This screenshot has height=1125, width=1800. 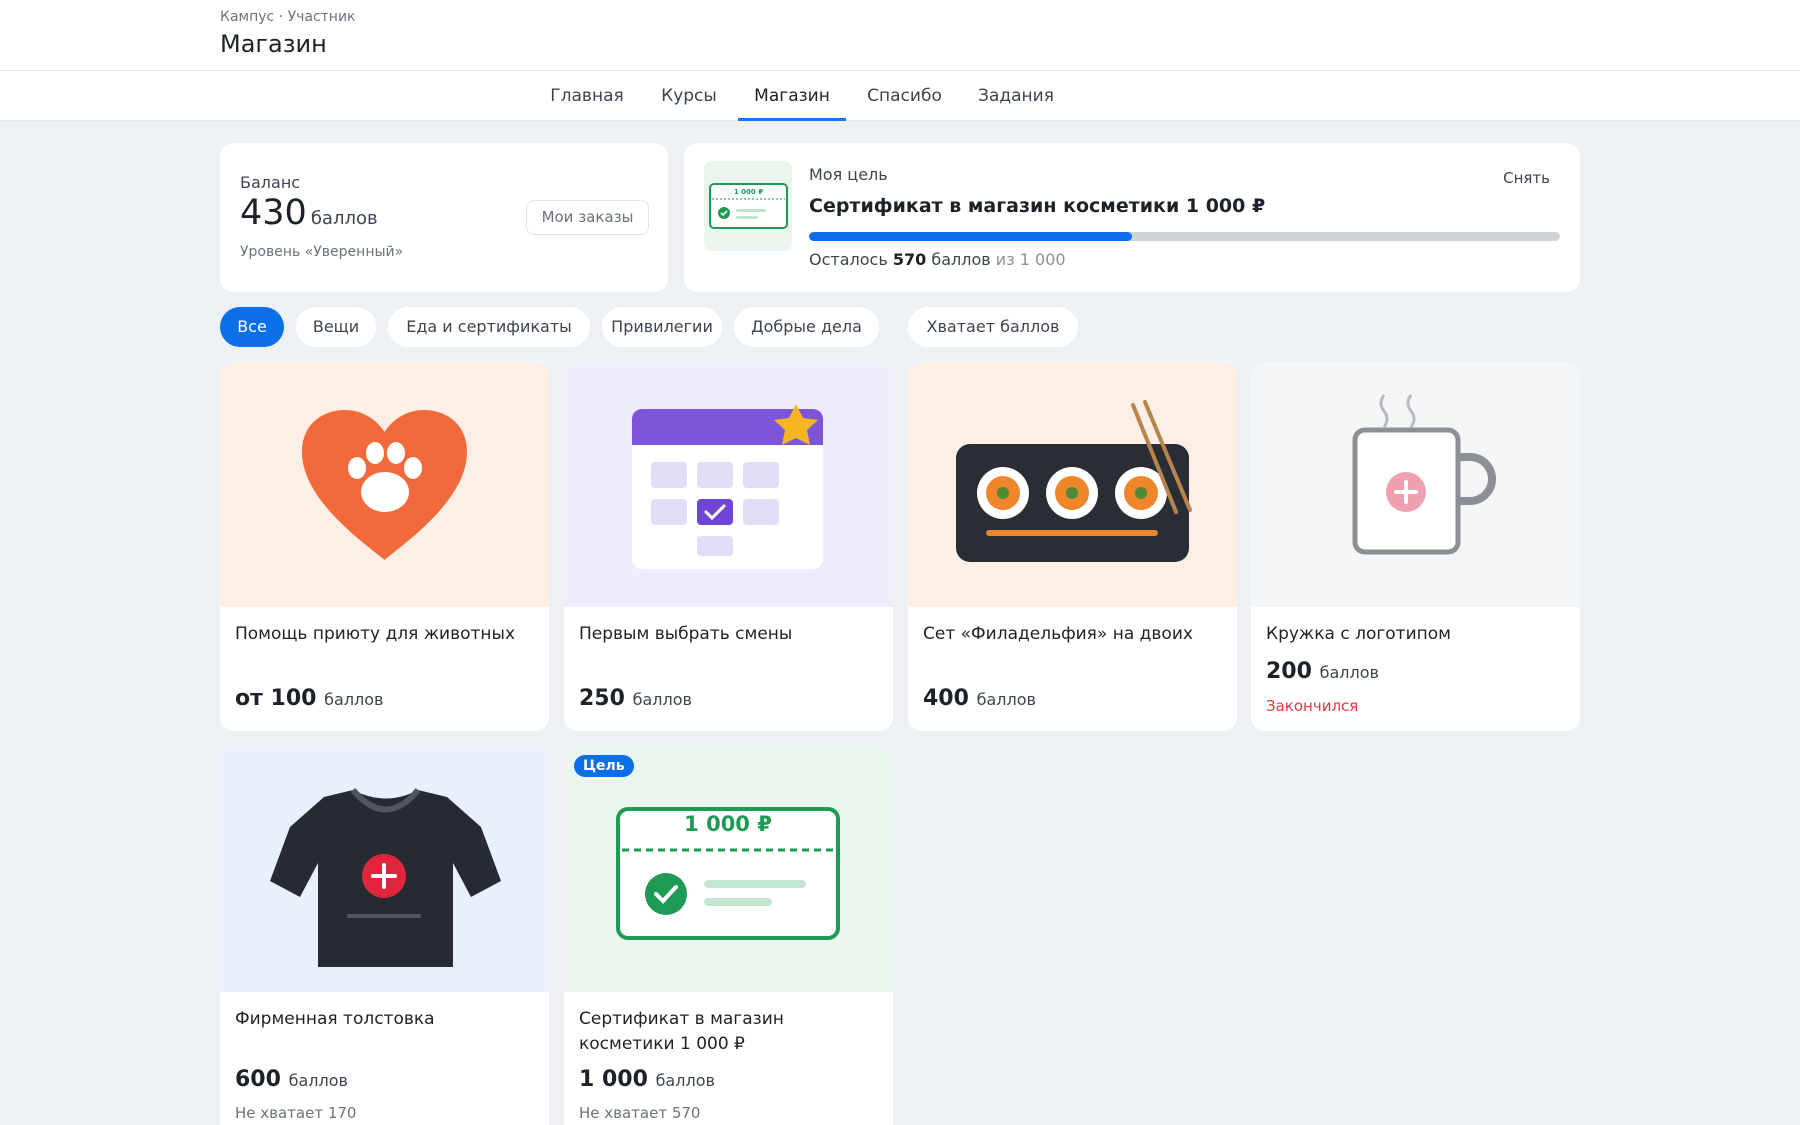 I want to click on product-name: Кружка с логотипом, so click(x=1358, y=634).